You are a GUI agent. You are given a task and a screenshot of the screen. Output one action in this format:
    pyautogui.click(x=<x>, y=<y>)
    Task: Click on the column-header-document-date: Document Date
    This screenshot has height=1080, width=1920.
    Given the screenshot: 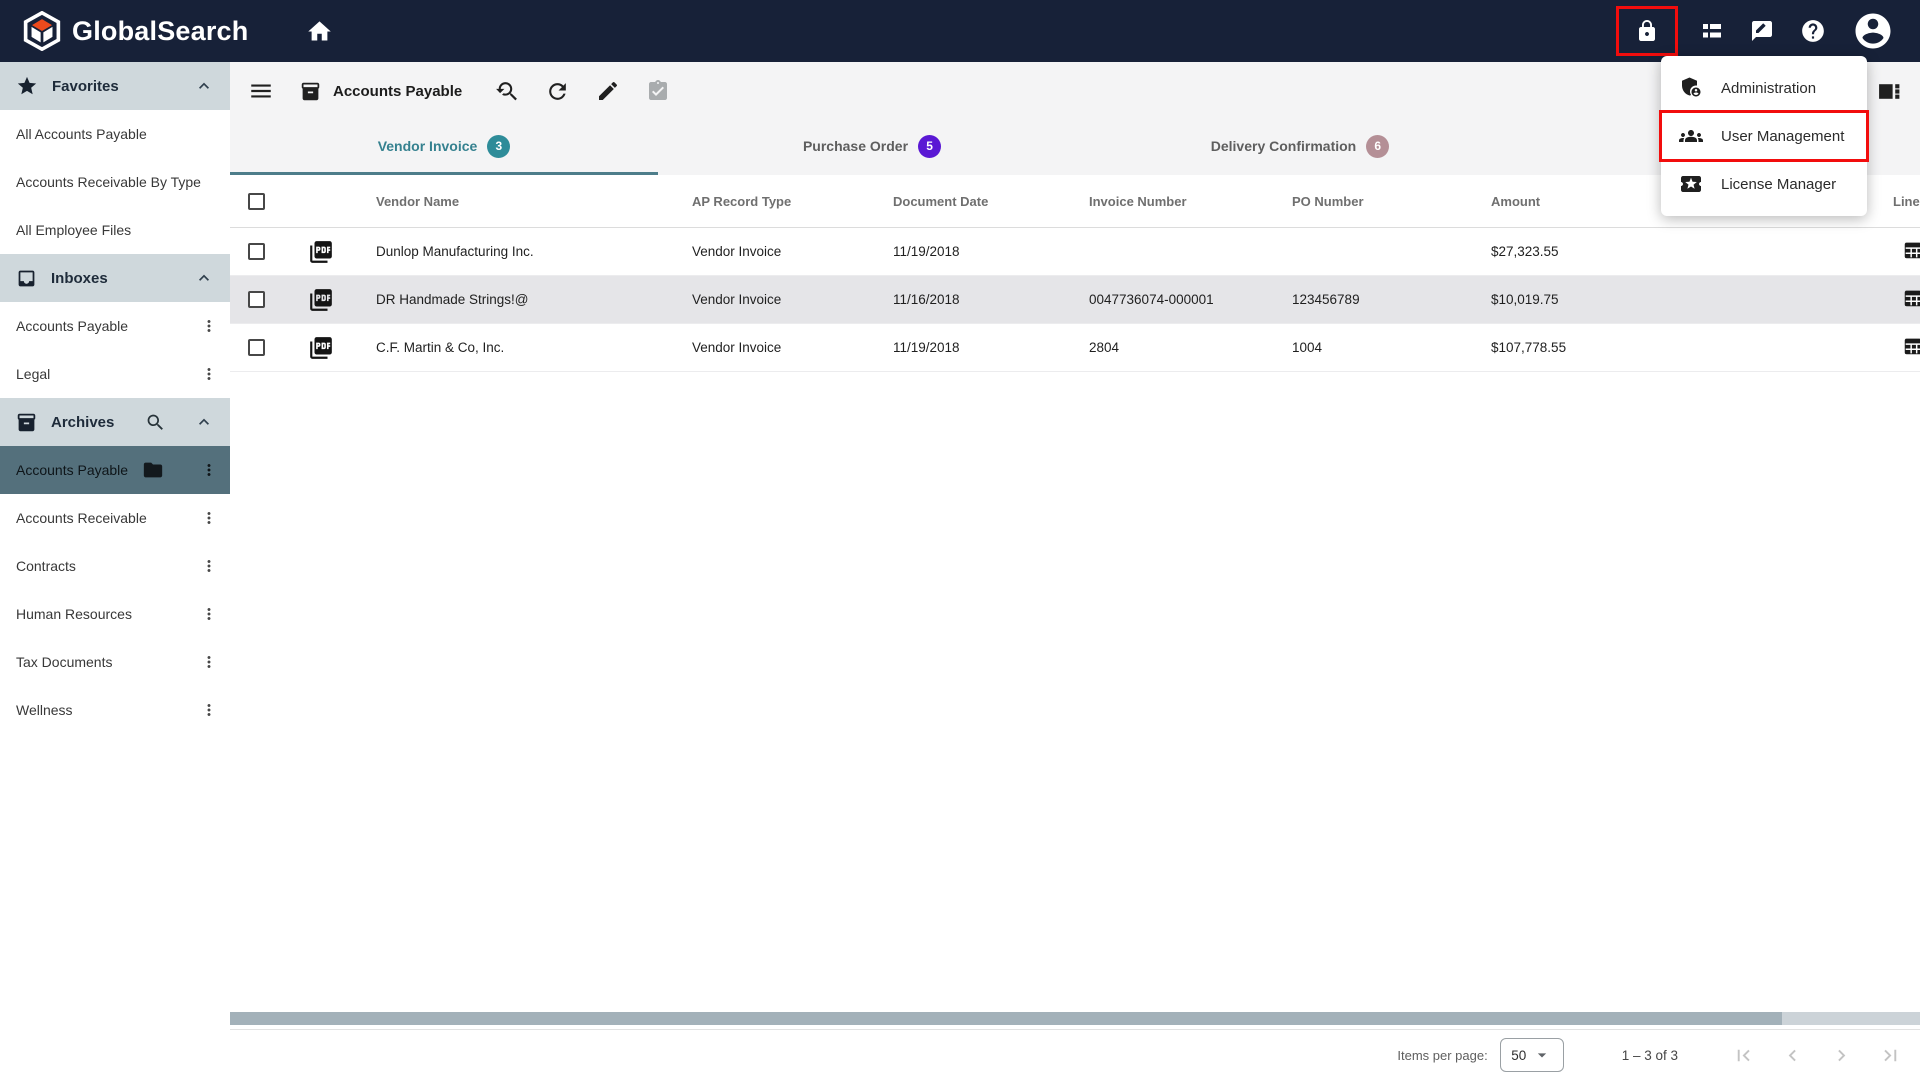 What is the action you would take?
    pyautogui.click(x=975, y=201)
    